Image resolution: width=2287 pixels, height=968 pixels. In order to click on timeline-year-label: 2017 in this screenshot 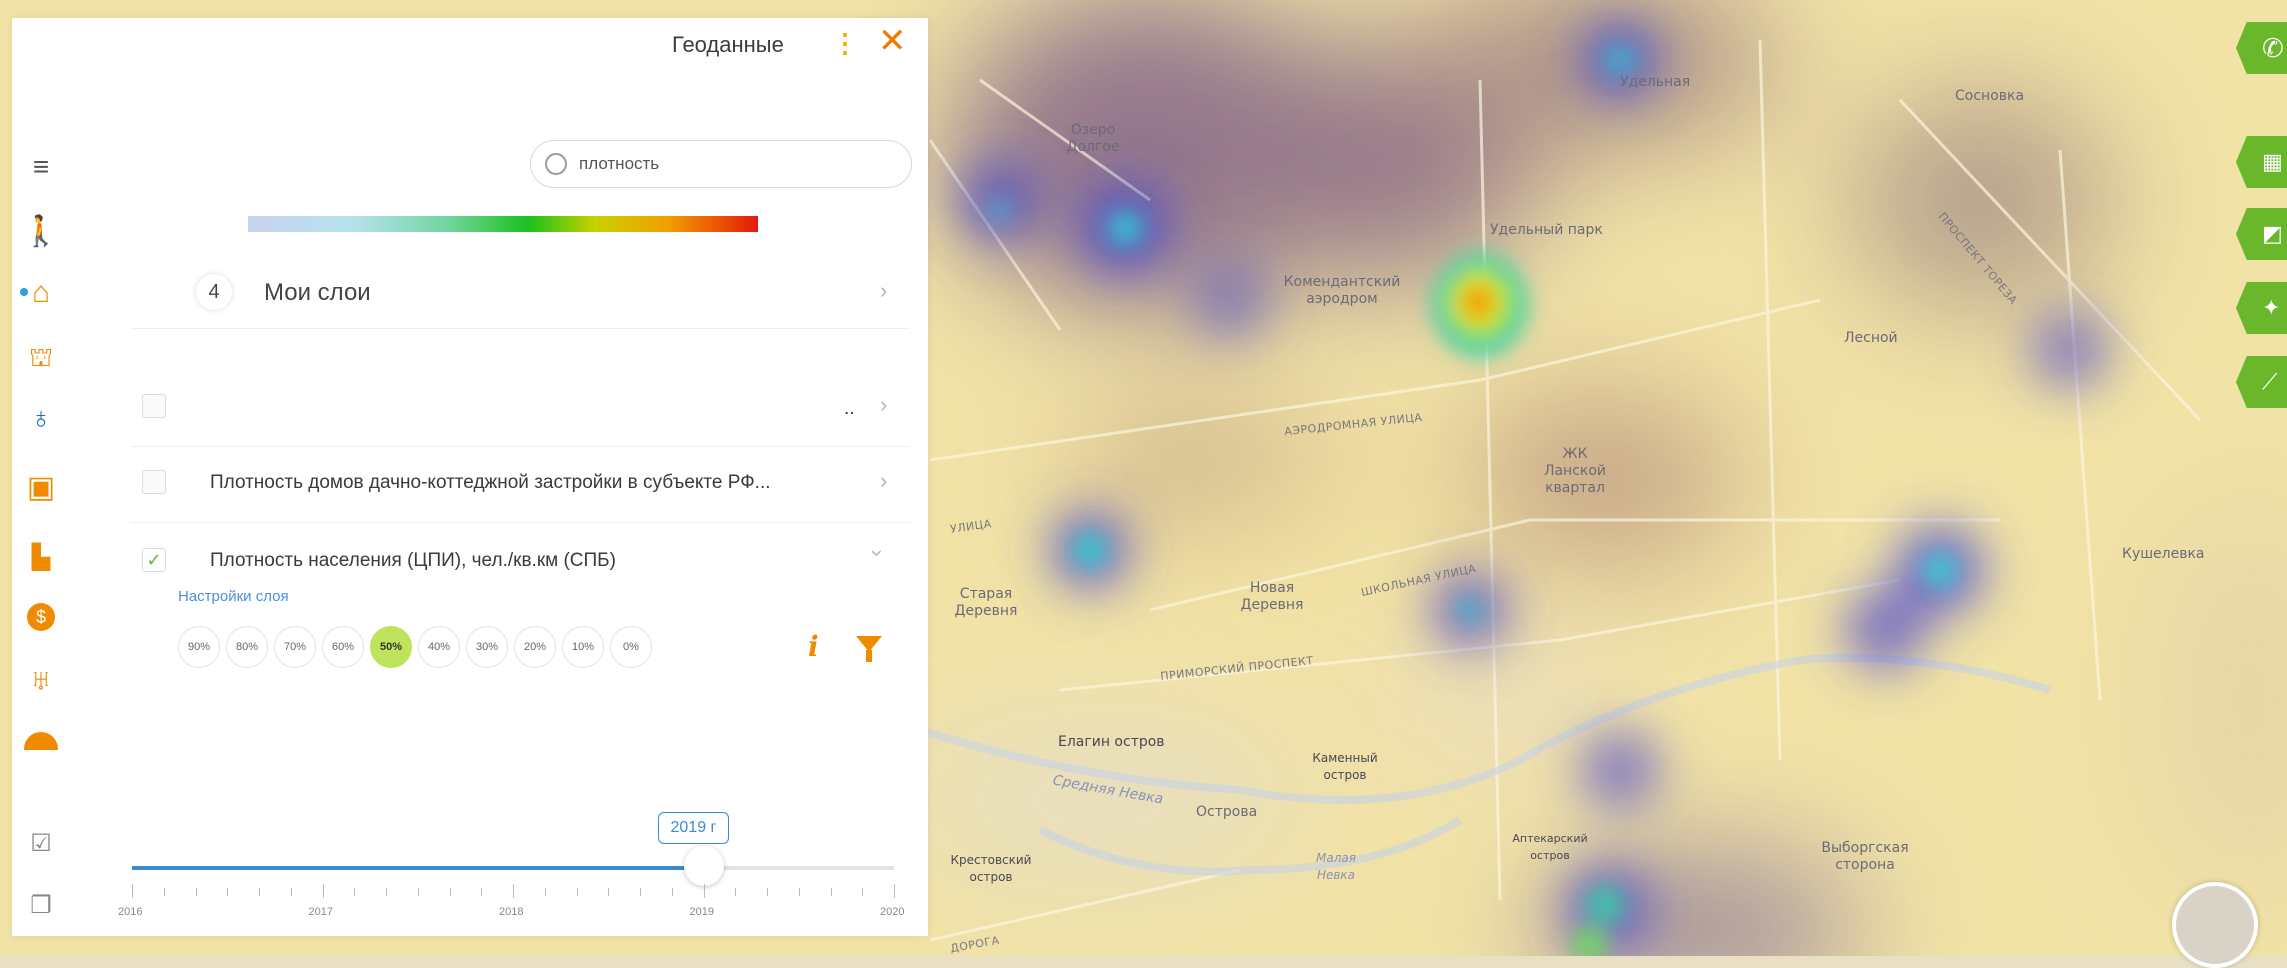, I will do `click(321, 912)`.